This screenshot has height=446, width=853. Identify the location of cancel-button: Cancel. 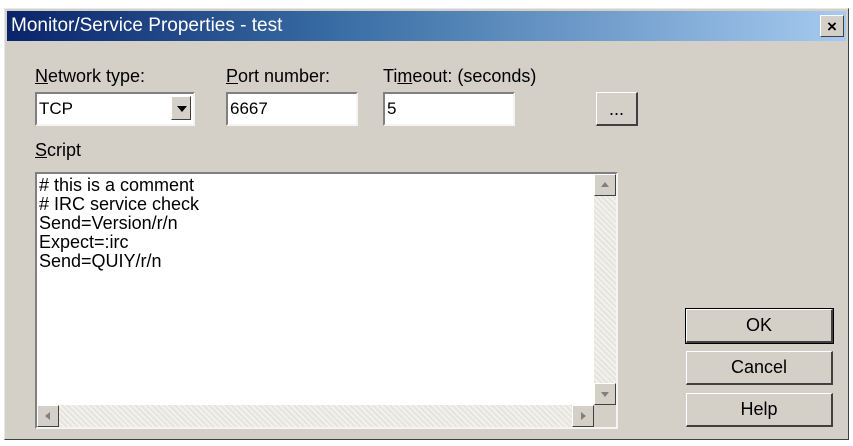
(759, 368).